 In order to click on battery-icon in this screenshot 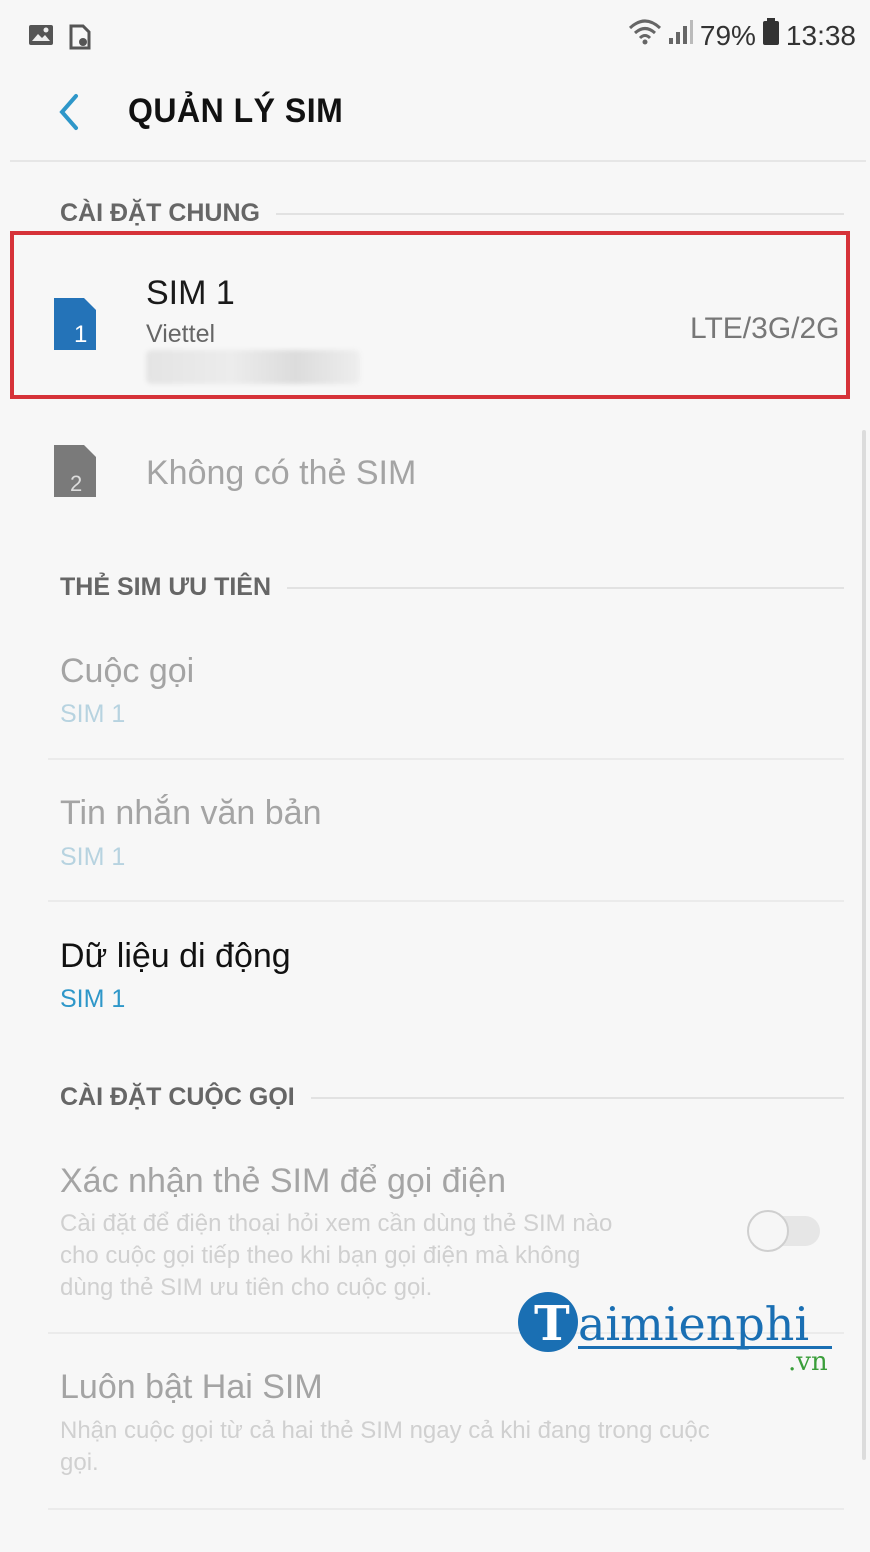, I will do `click(771, 35)`.